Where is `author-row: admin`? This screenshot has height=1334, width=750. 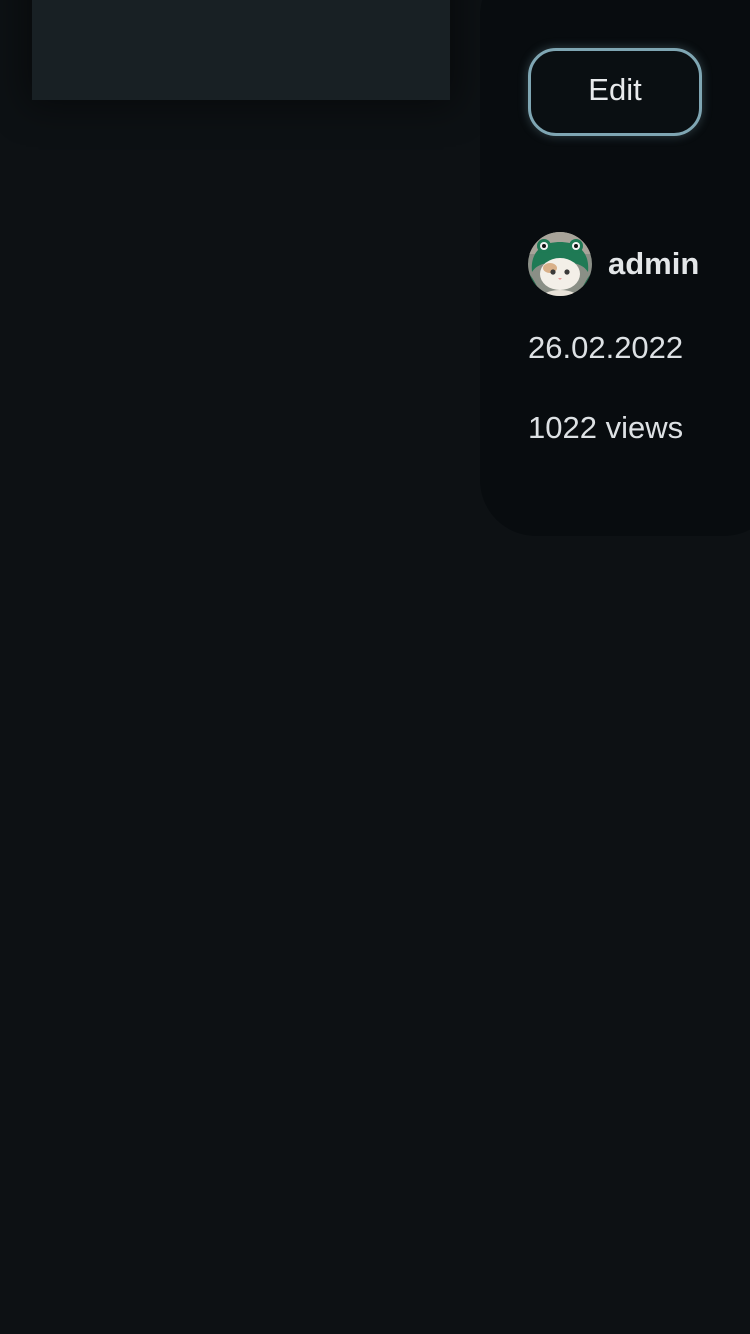 author-row: admin is located at coordinates (613, 264).